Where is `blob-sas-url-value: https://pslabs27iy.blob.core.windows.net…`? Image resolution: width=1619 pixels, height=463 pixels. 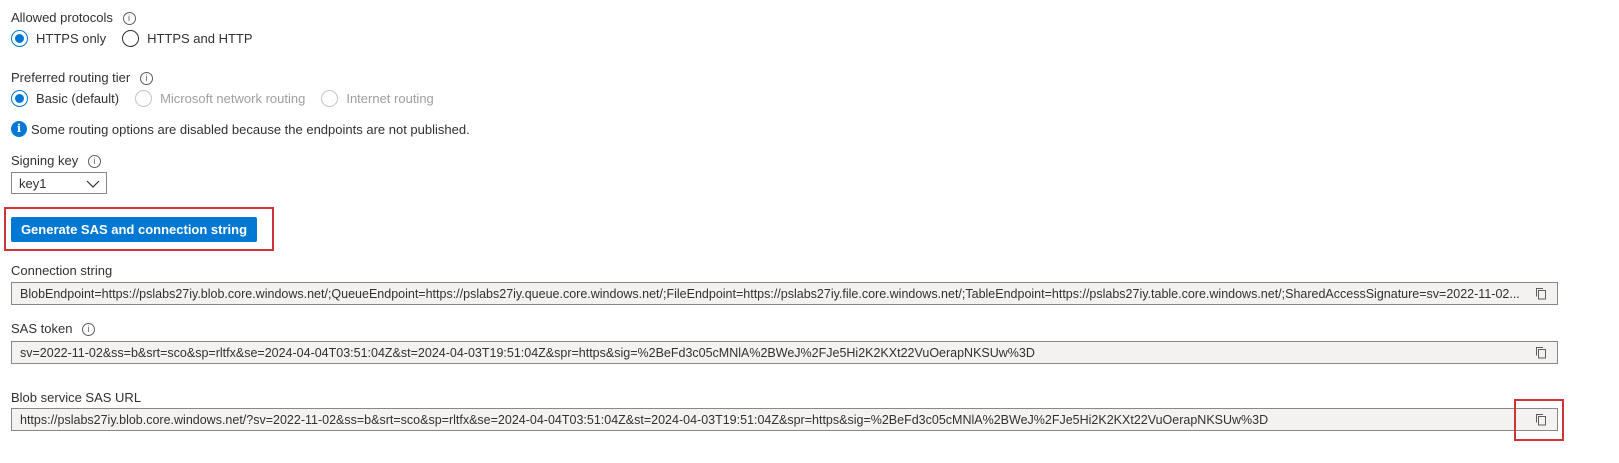
blob-sas-url-value: https://pslabs27iy.blob.core.windows.net… is located at coordinates (774, 420).